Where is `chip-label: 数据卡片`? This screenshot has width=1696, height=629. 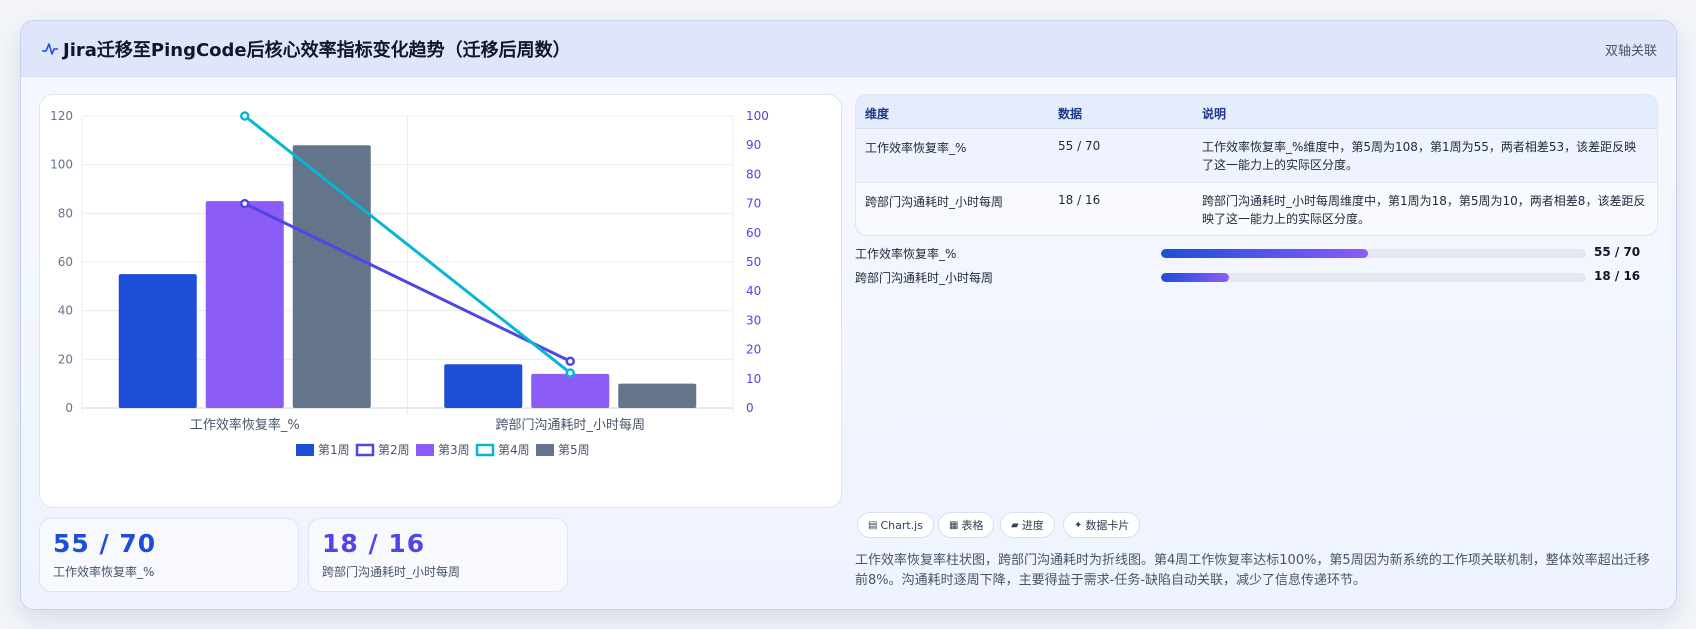
chip-label: 数据卡片 is located at coordinates (1107, 525).